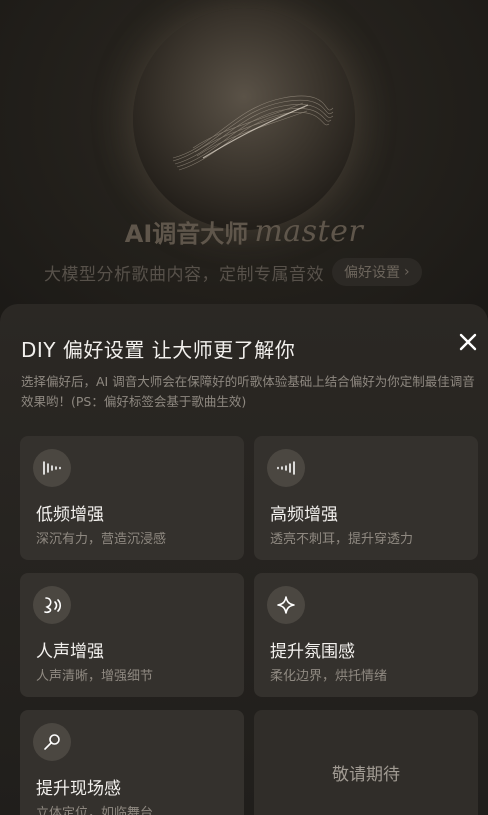 The height and width of the screenshot is (815, 488). I want to click on microphone-icon, so click(52, 742).